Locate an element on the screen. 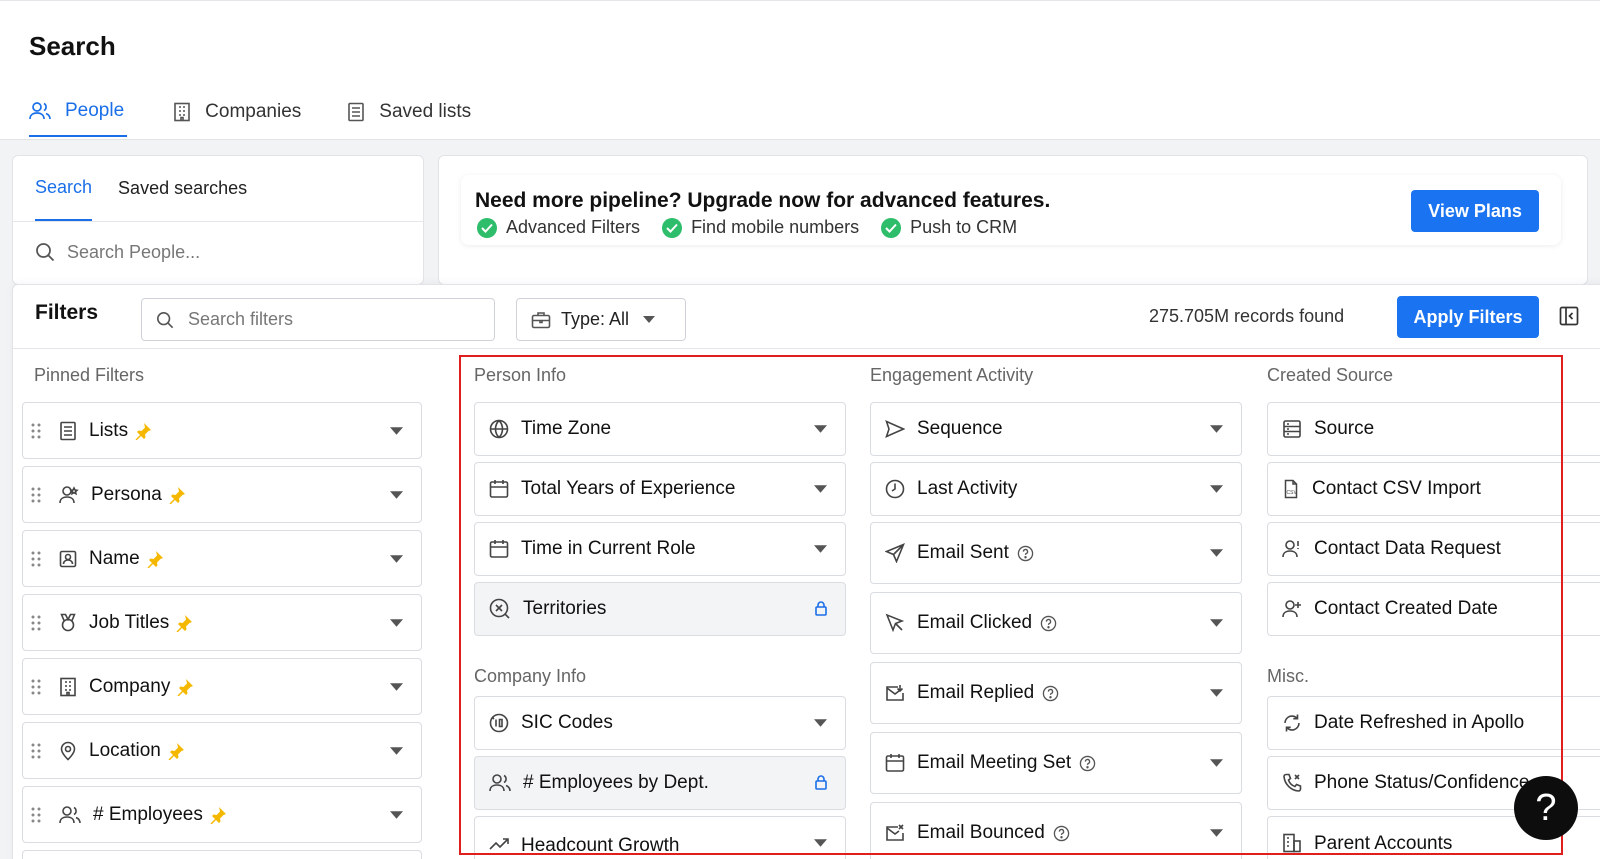 The height and width of the screenshot is (859, 1600). pinned-filter-employees: # Employees is located at coordinates (222, 814).